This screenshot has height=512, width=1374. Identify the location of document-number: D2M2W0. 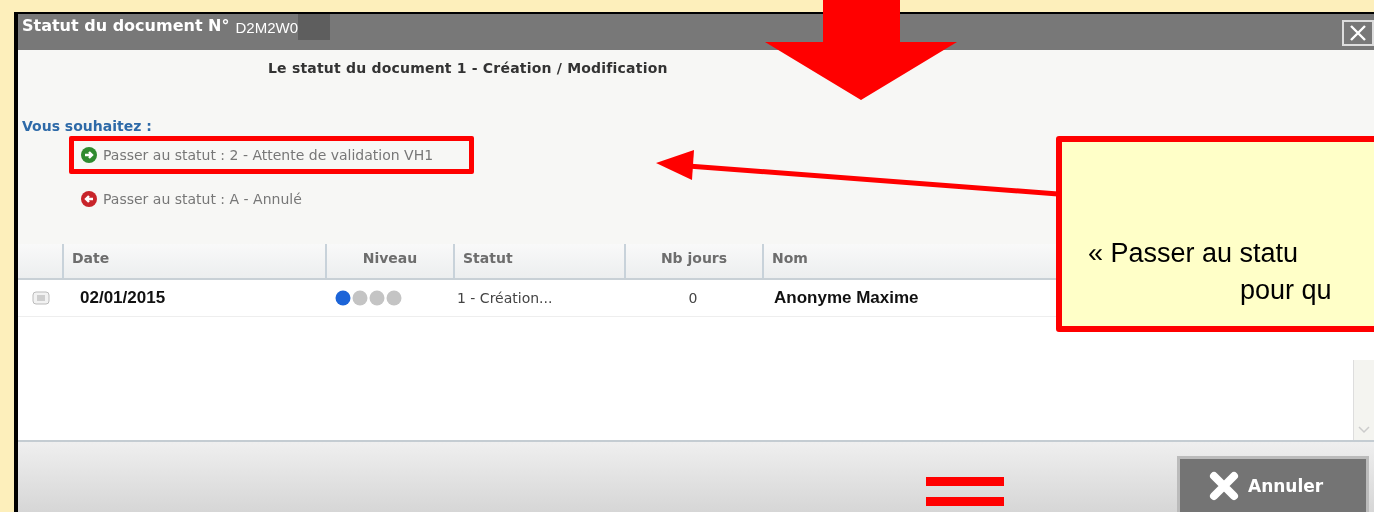
(266, 27).